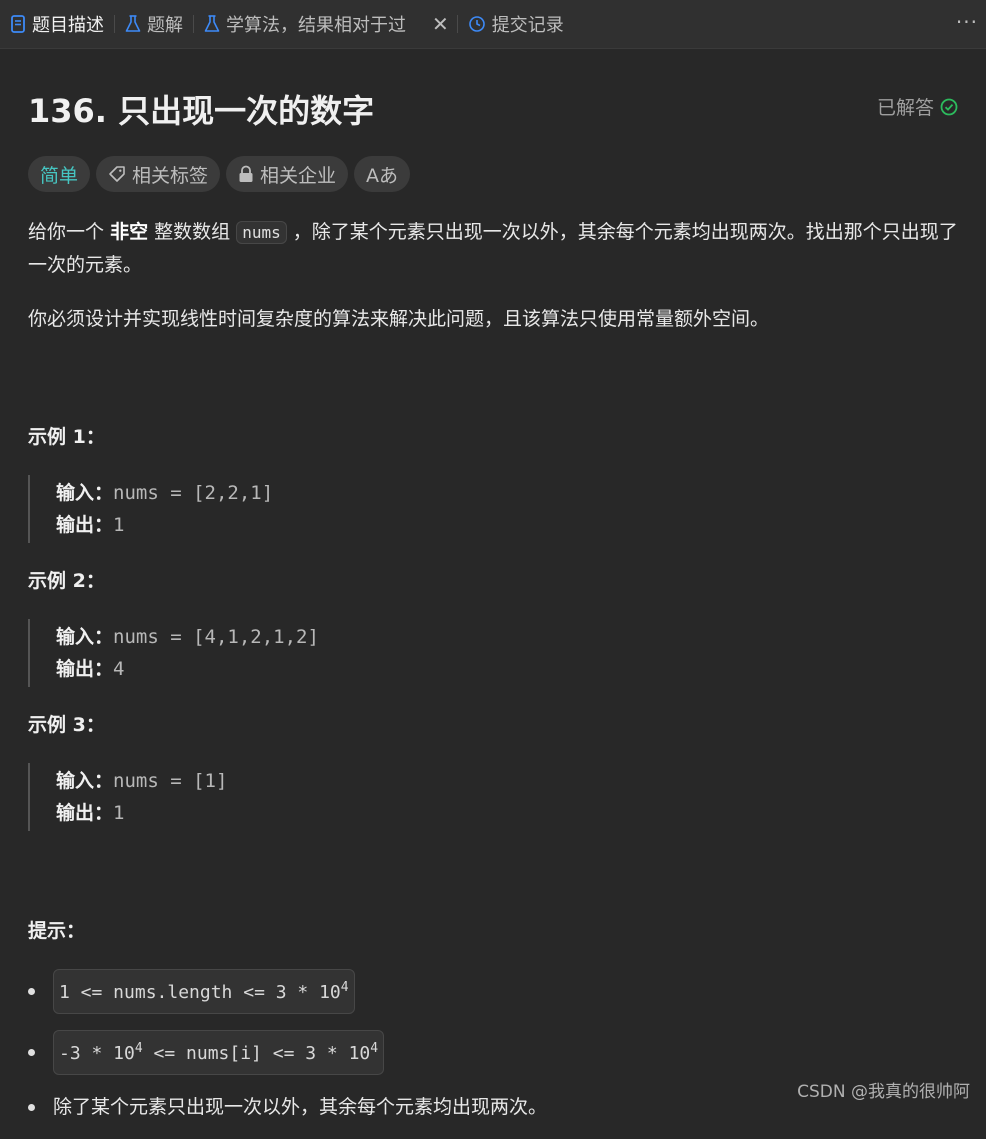 The width and height of the screenshot is (986, 1139). Describe the element at coordinates (201, 109) in the screenshot. I see `problem-title: 136. 只出现一次的数字` at that location.